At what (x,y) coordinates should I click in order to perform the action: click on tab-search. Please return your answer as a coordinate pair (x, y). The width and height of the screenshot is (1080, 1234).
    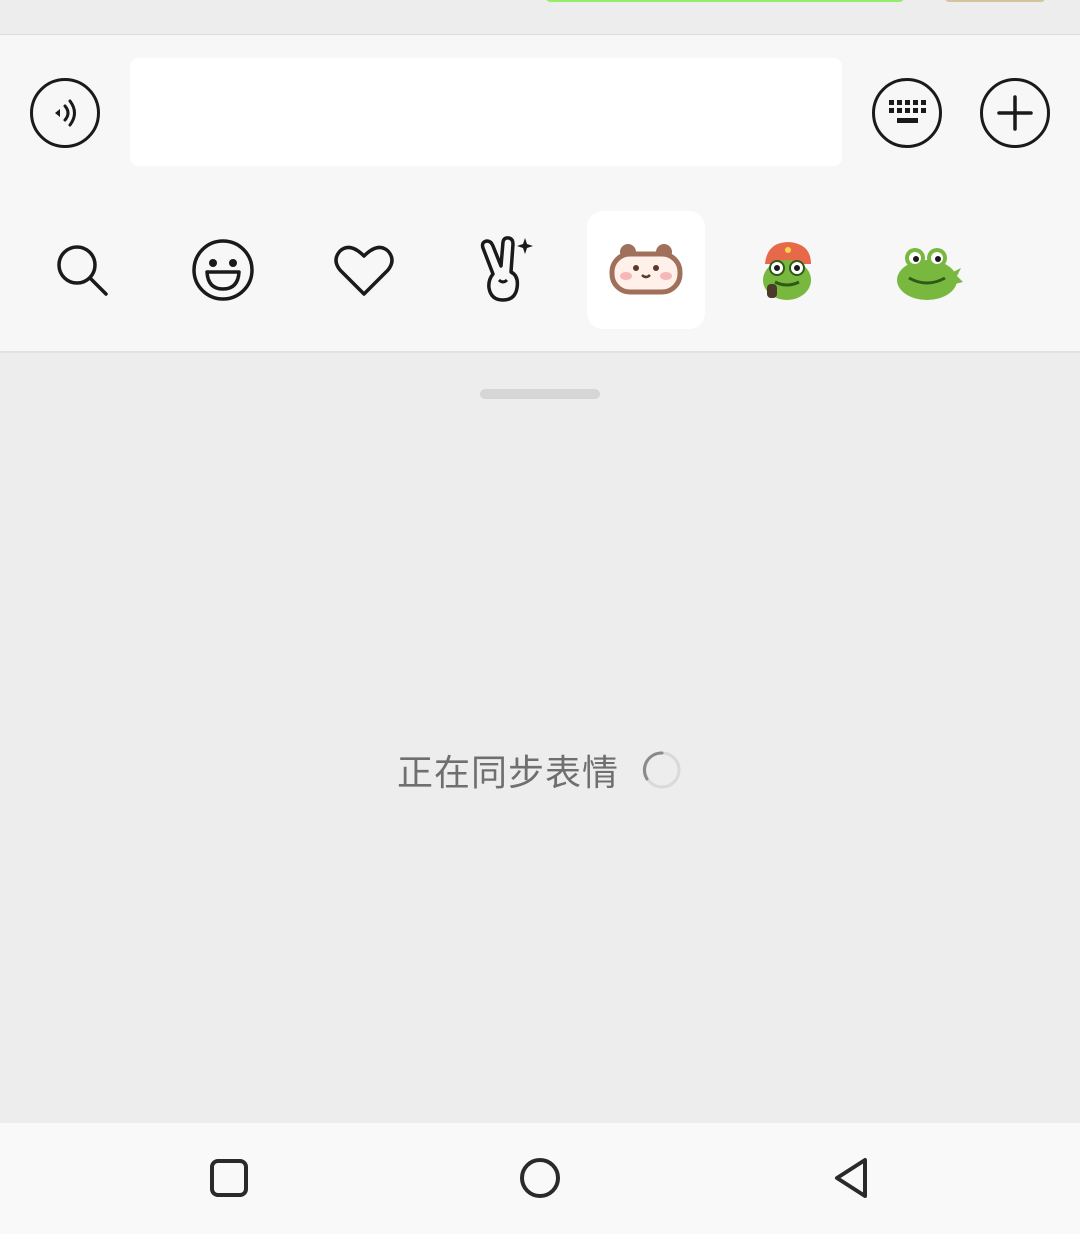
    Looking at the image, I should click on (82, 270).